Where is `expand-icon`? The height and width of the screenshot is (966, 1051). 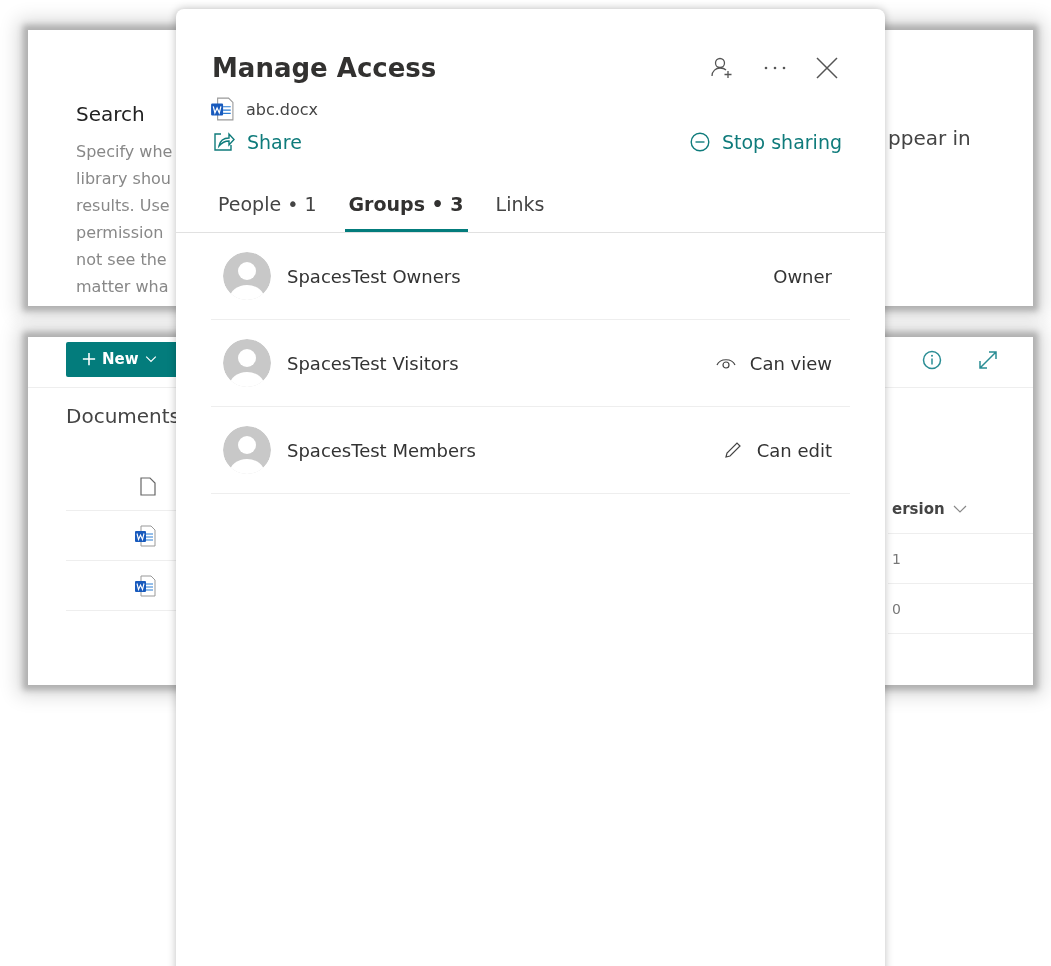 expand-icon is located at coordinates (988, 360).